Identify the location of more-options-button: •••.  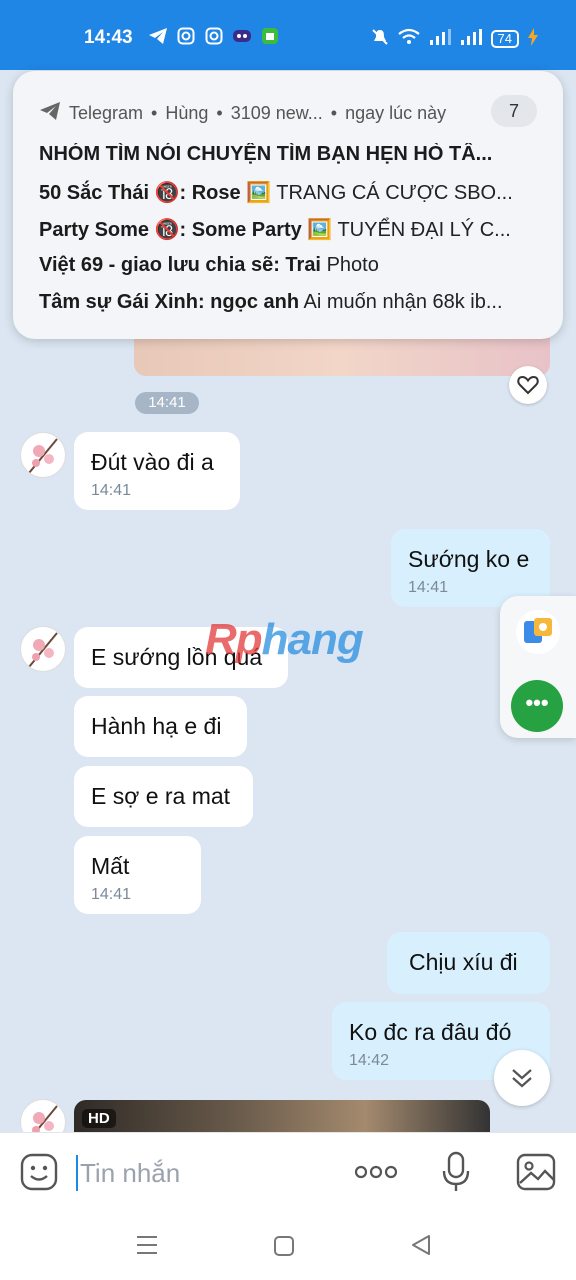
(537, 706).